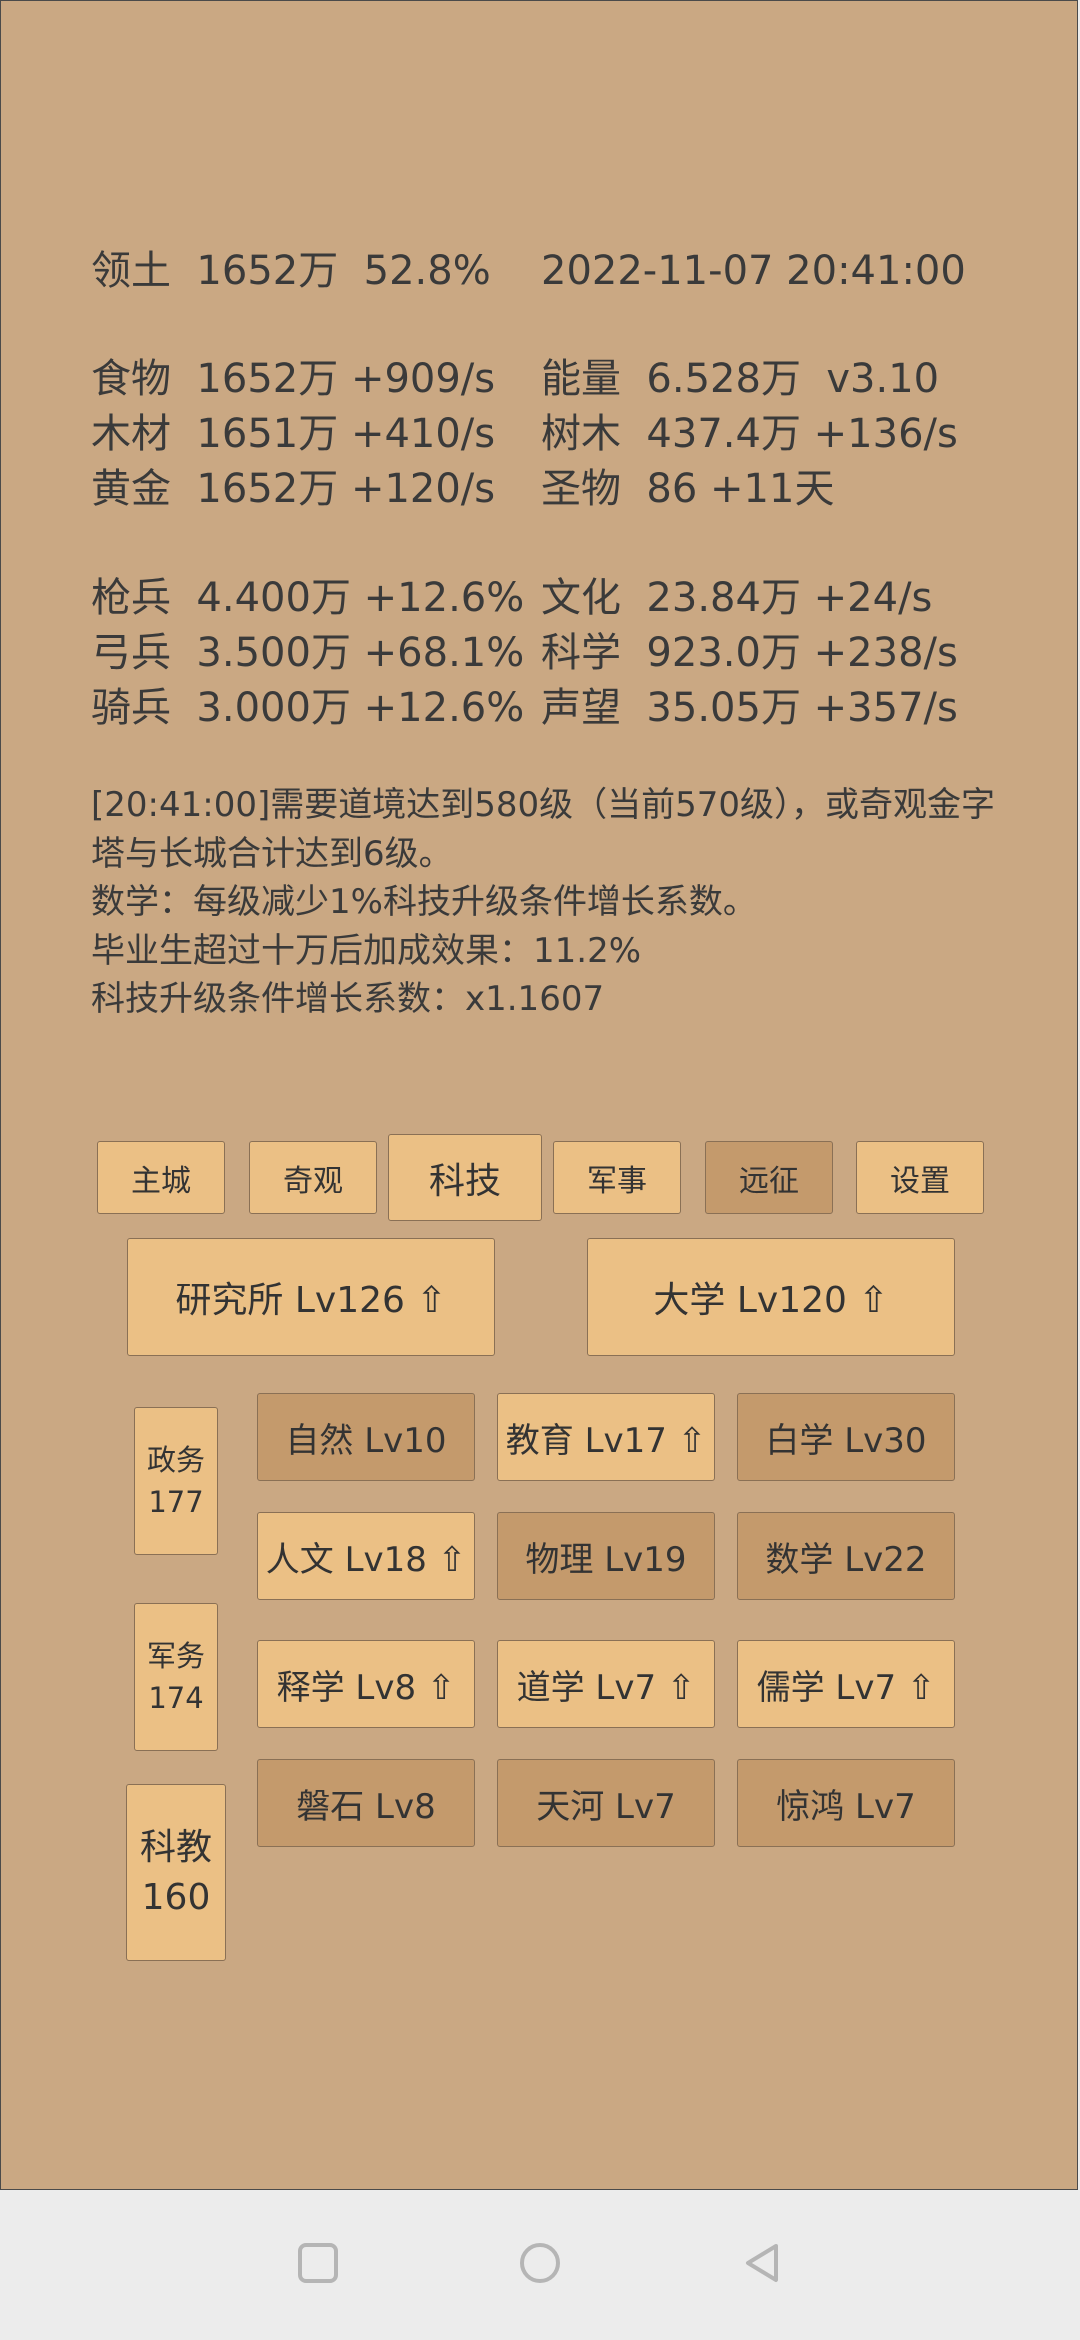 This screenshot has width=1080, height=2340. Describe the element at coordinates (465, 1177) in the screenshot. I see `tab-tech: 科技` at that location.